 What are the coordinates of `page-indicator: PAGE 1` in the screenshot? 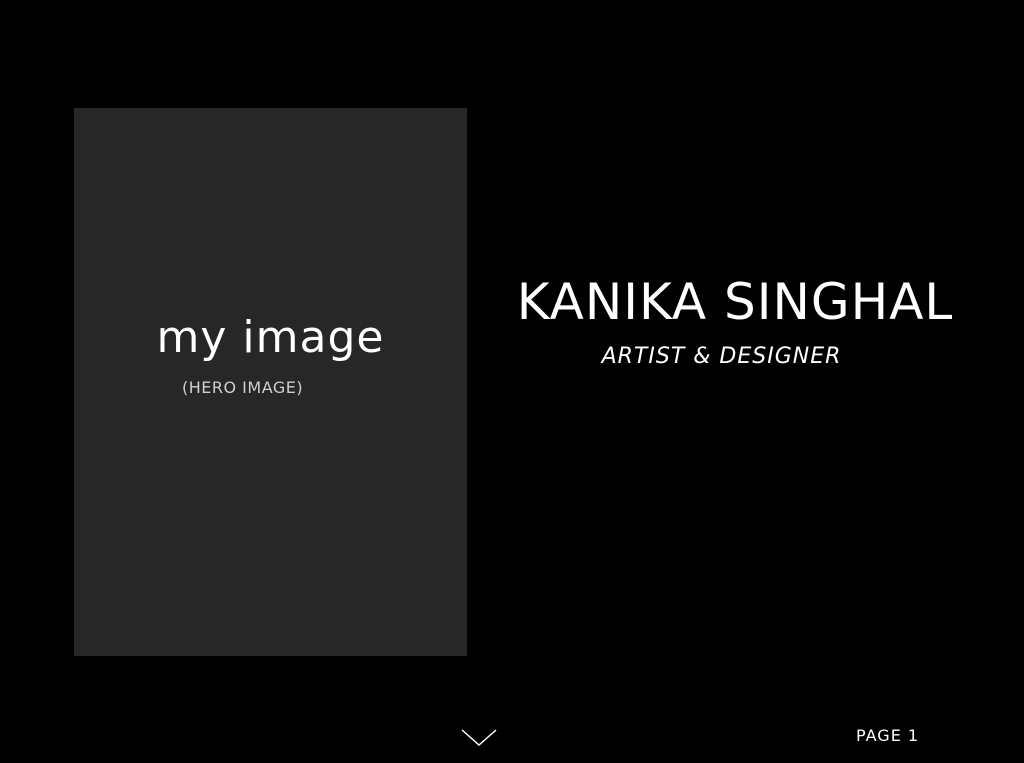 It's located at (888, 735).